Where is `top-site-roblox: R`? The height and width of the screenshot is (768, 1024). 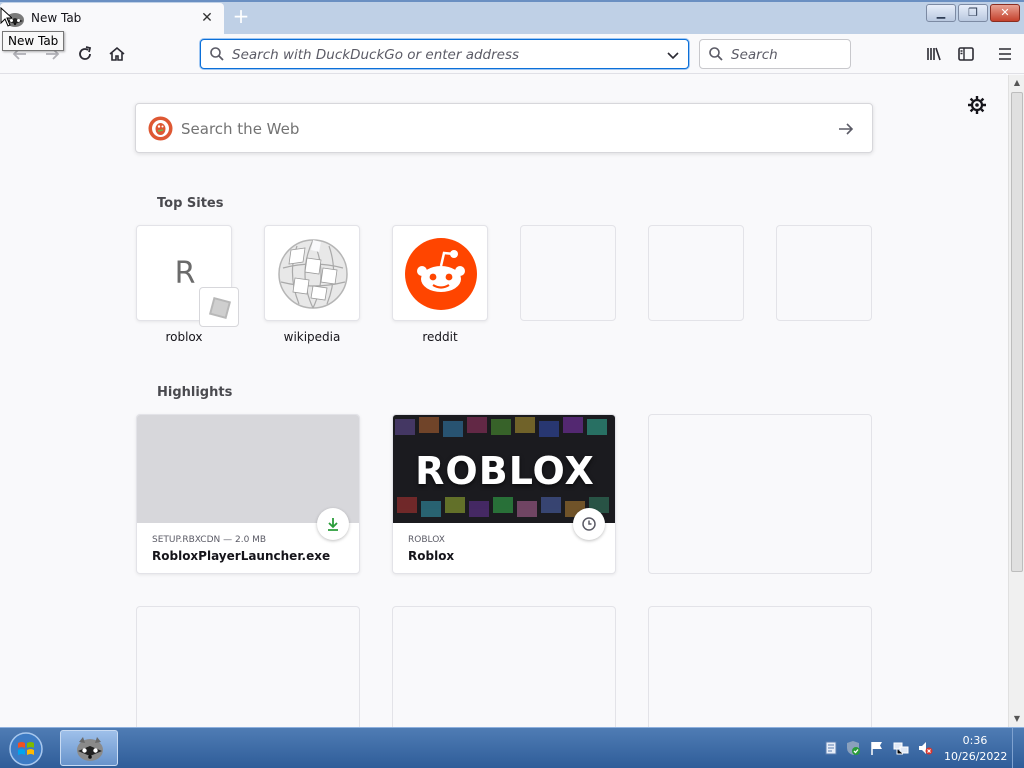
top-site-roblox: R is located at coordinates (187, 276).